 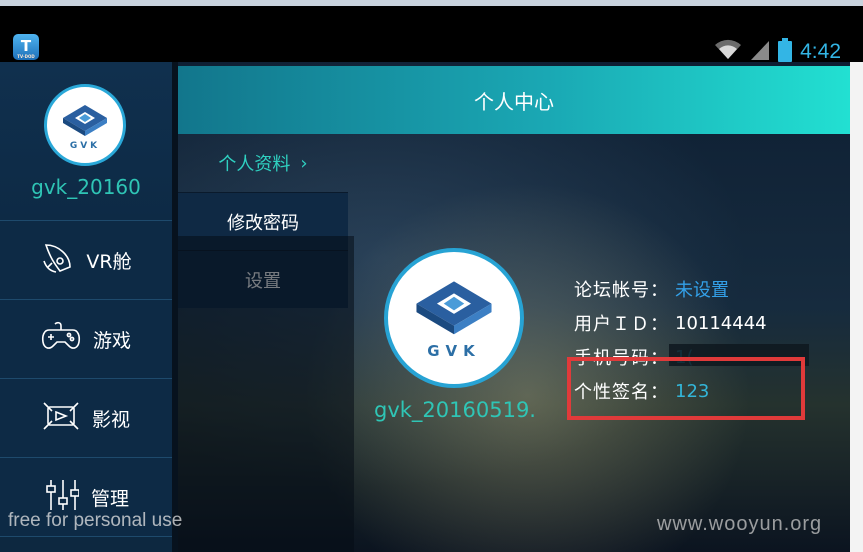 I want to click on sidebar-username: gvk_20160, so click(x=86, y=187).